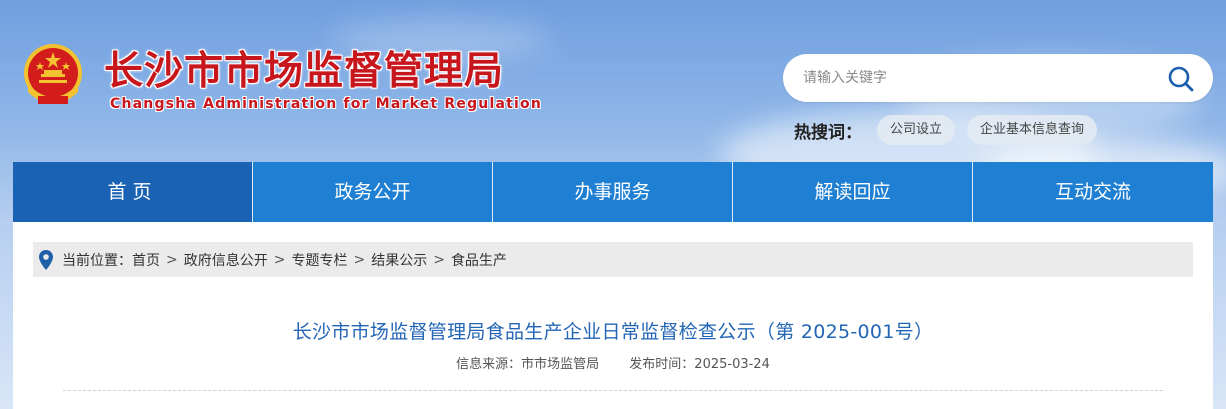 This screenshot has height=409, width=1226. What do you see at coordinates (133, 192) in the screenshot?
I see `nav-item-home: 首页` at bounding box center [133, 192].